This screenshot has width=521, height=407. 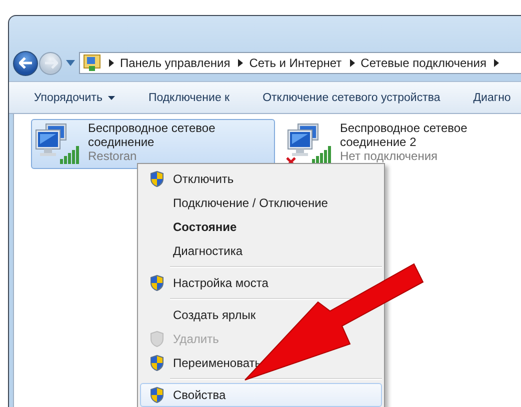 What do you see at coordinates (112, 98) in the screenshot?
I see `caret-icon` at bounding box center [112, 98].